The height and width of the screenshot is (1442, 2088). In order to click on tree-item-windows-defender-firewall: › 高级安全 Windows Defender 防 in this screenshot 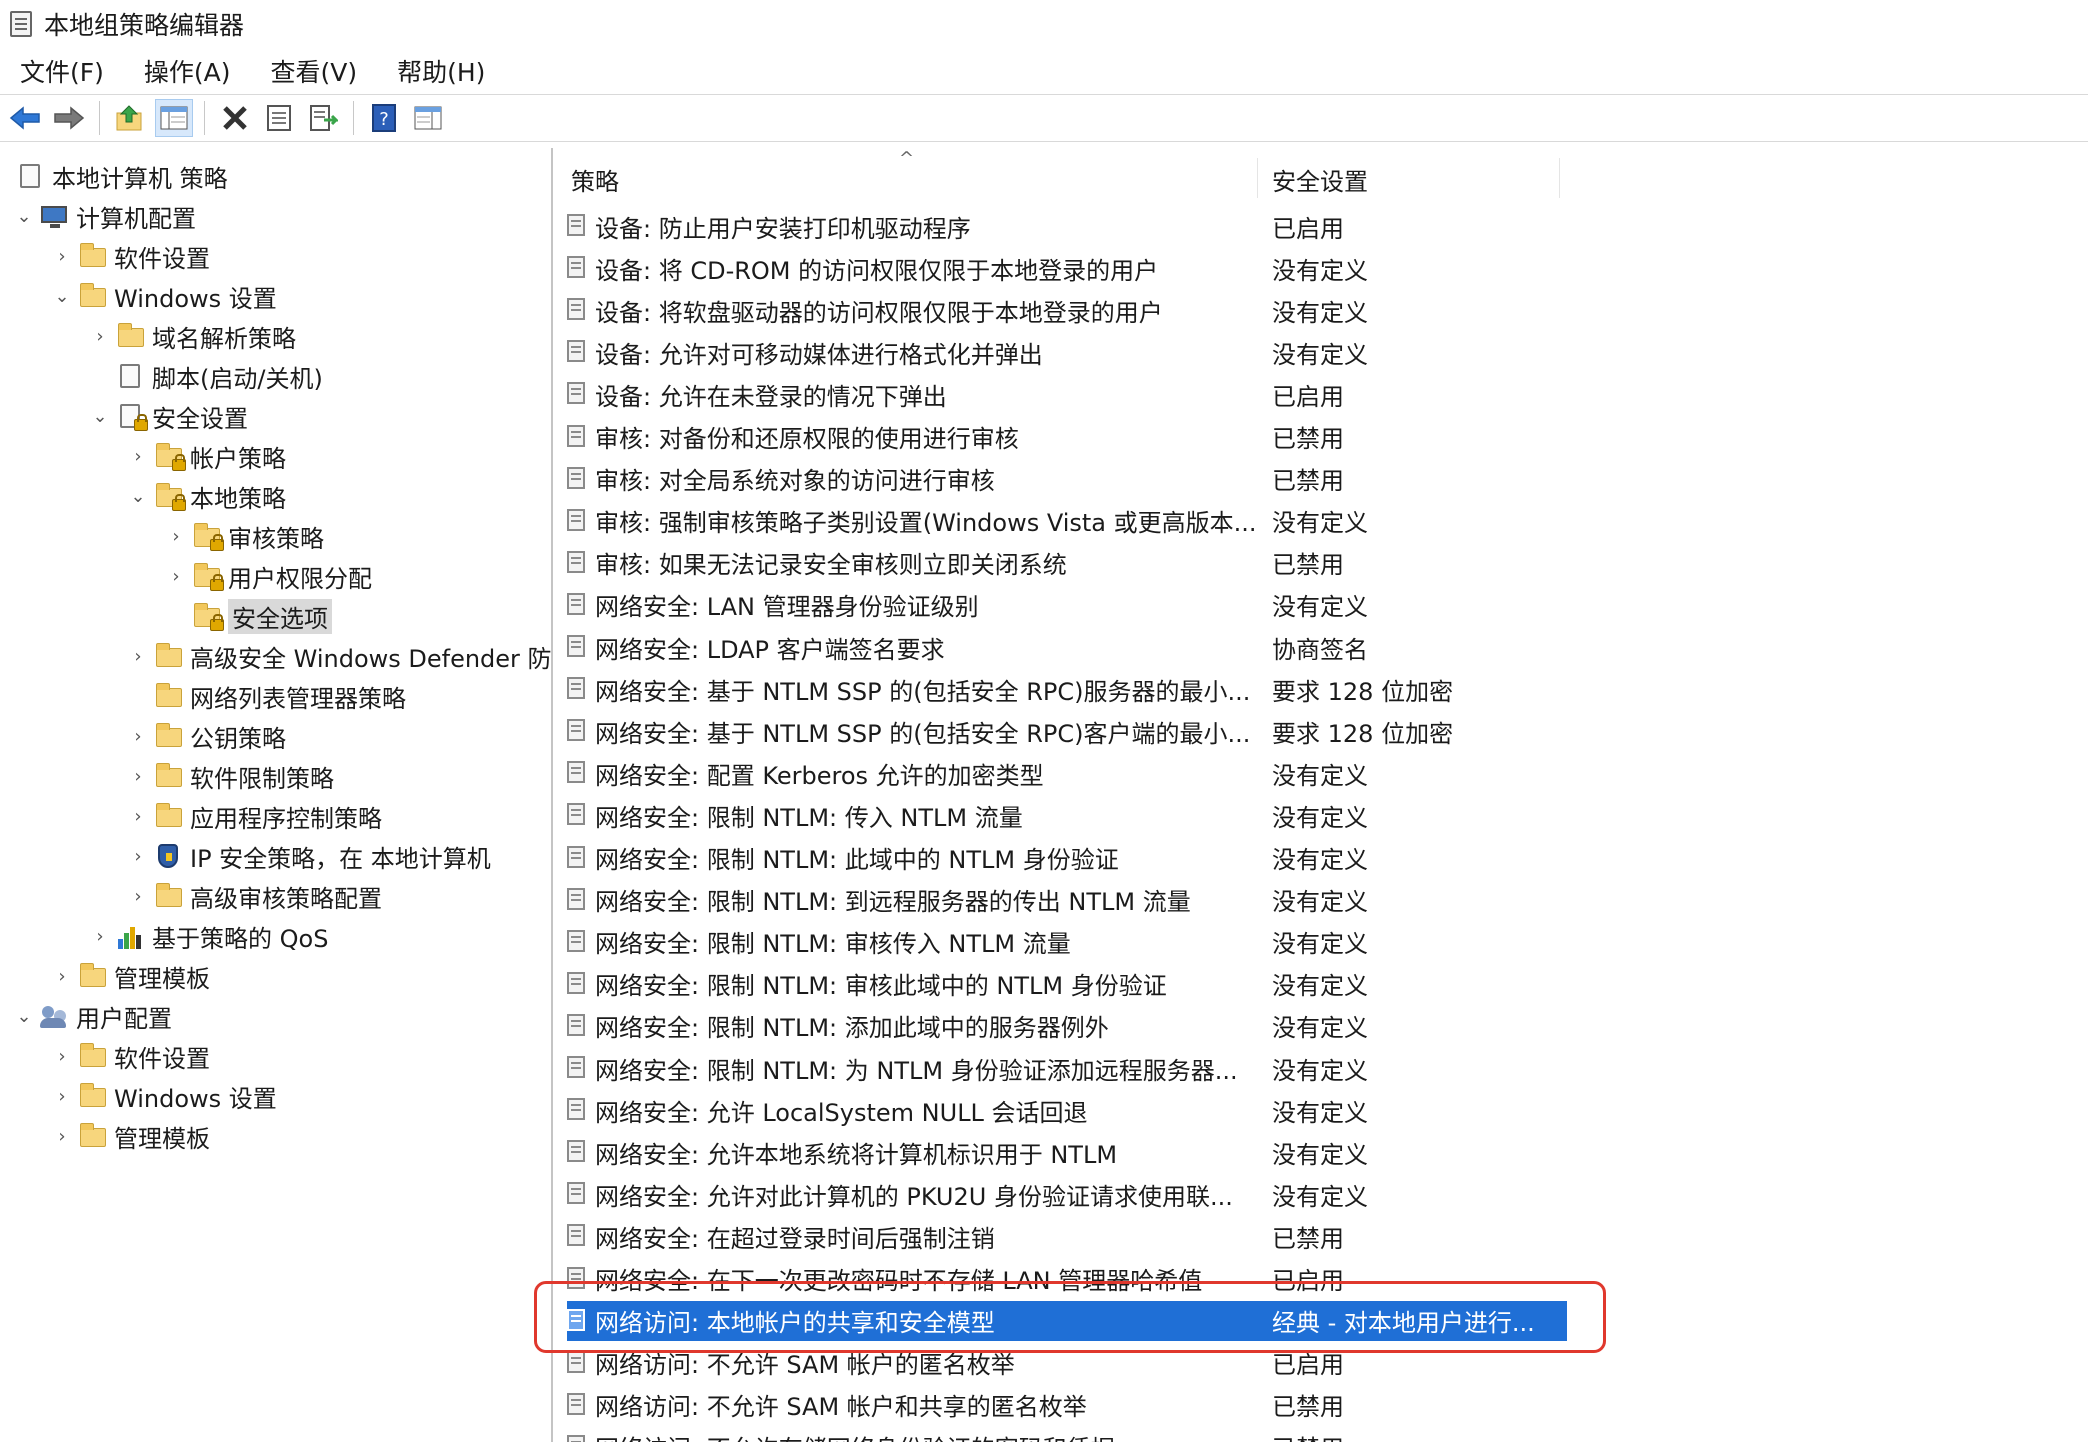, I will do `click(339, 656)`.